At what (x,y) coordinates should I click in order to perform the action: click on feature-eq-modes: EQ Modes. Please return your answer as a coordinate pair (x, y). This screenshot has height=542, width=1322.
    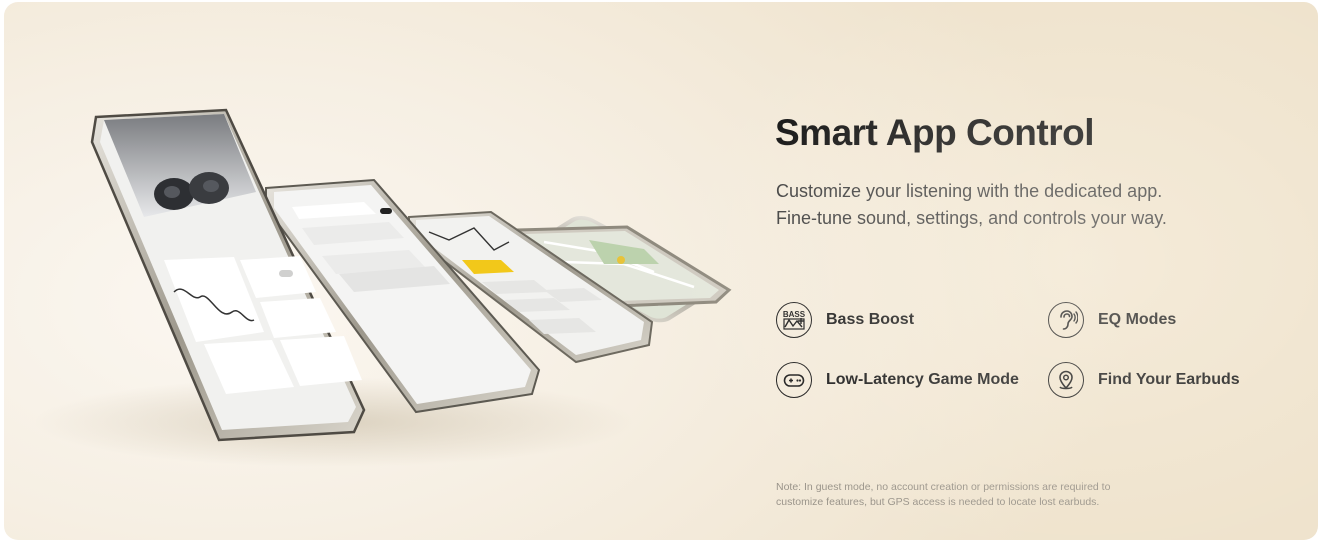
    Looking at the image, I should click on (1112, 320).